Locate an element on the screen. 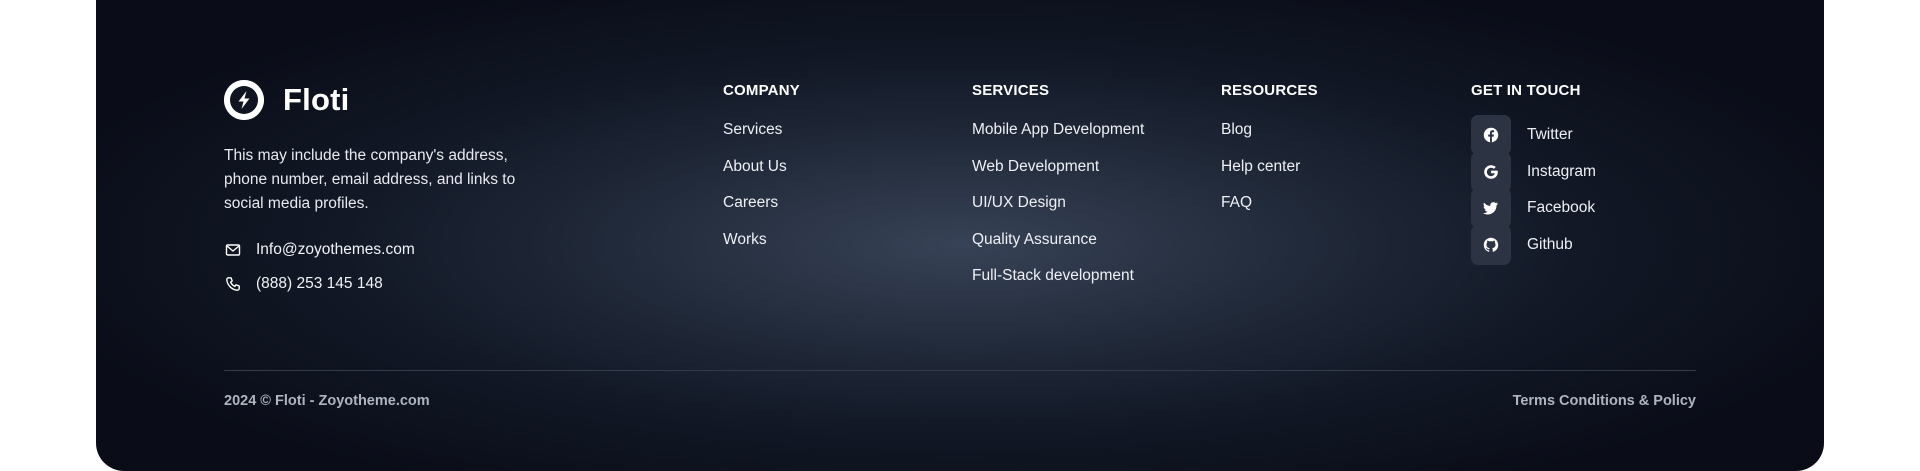 The height and width of the screenshot is (471, 1920). social-label: Github is located at coordinates (1550, 244).